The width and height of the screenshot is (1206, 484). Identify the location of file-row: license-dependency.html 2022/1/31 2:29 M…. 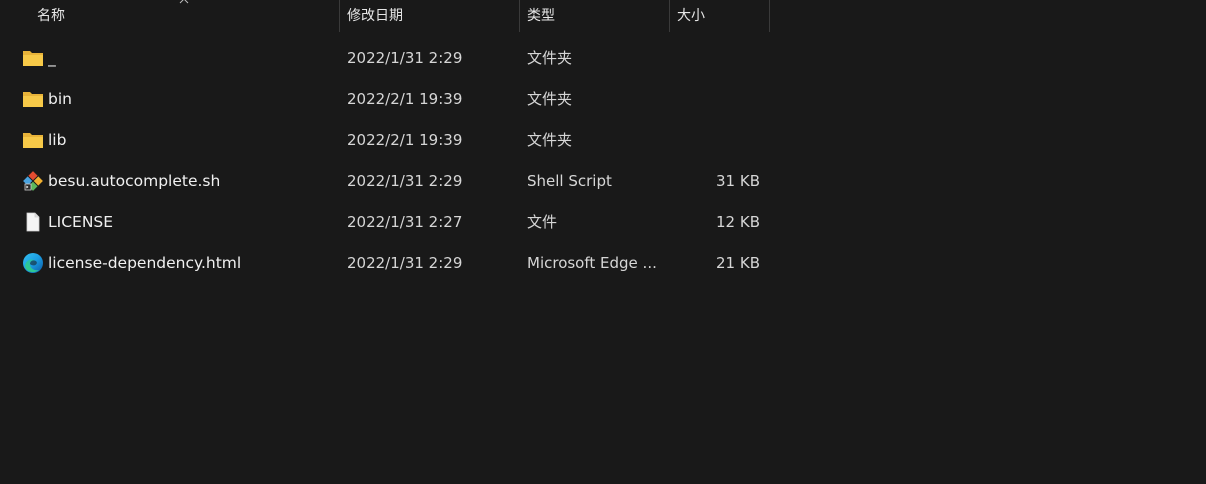
(385, 263).